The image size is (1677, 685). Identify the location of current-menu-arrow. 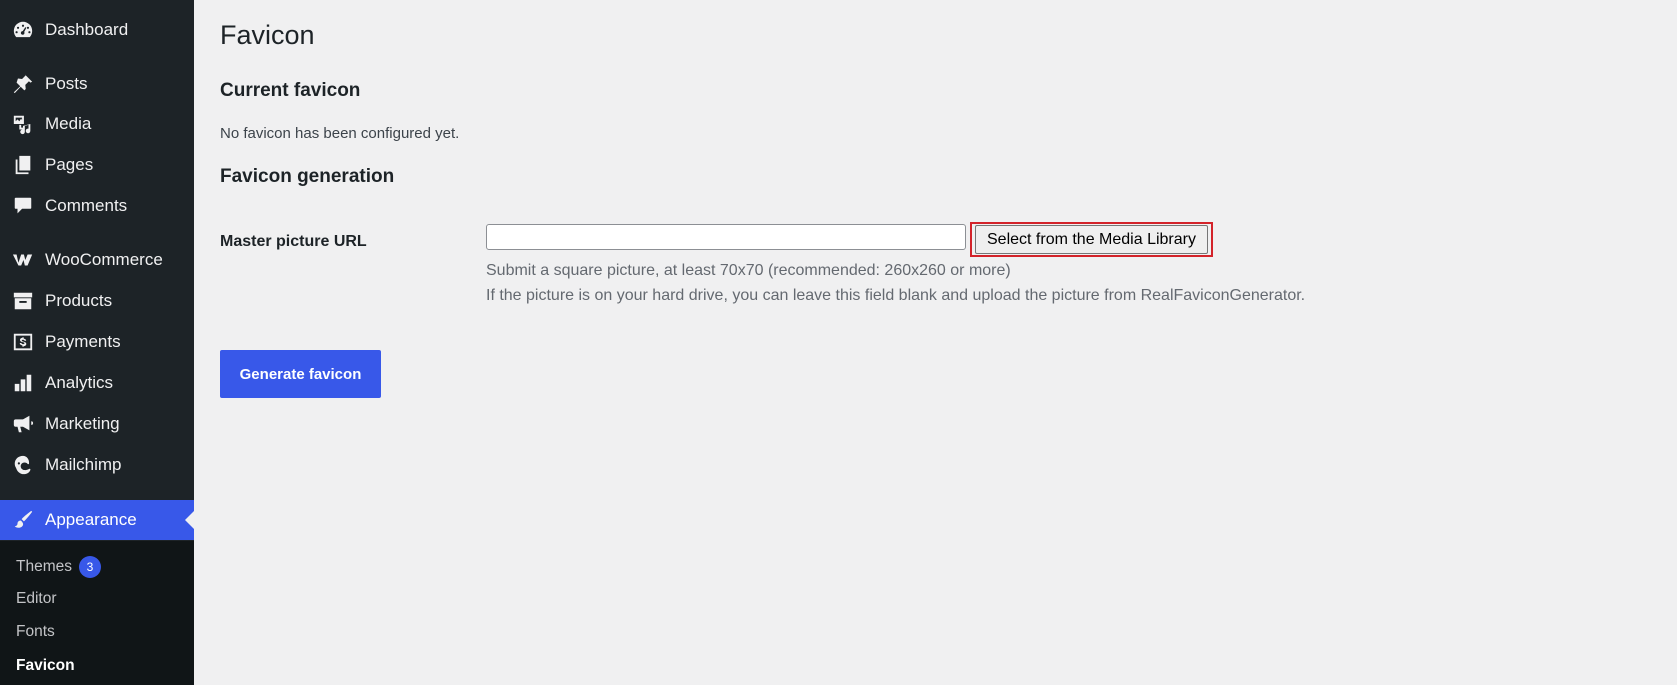
(189, 520).